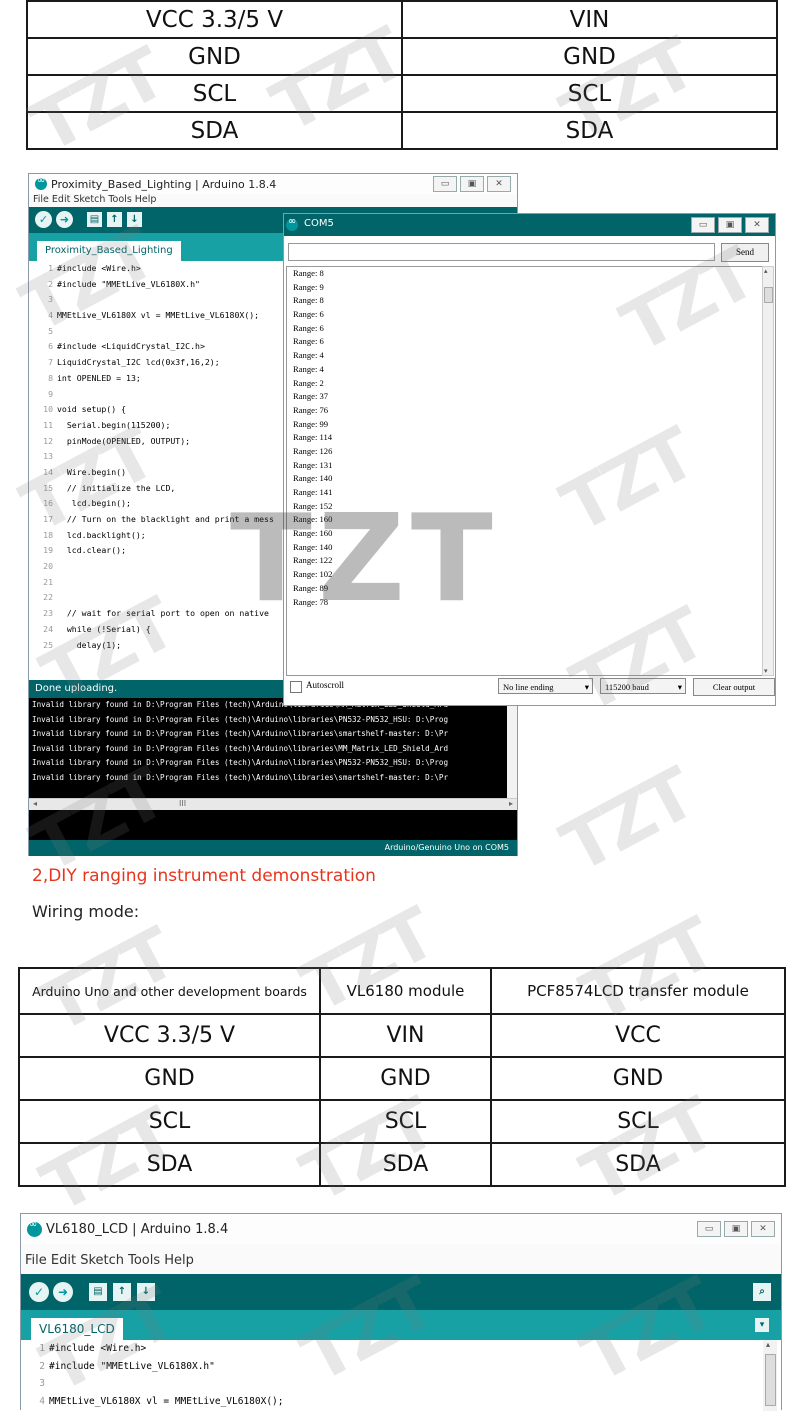  Describe the element at coordinates (401, 1325) in the screenshot. I see `tab-bar: VL6180_LCD ▾` at that location.